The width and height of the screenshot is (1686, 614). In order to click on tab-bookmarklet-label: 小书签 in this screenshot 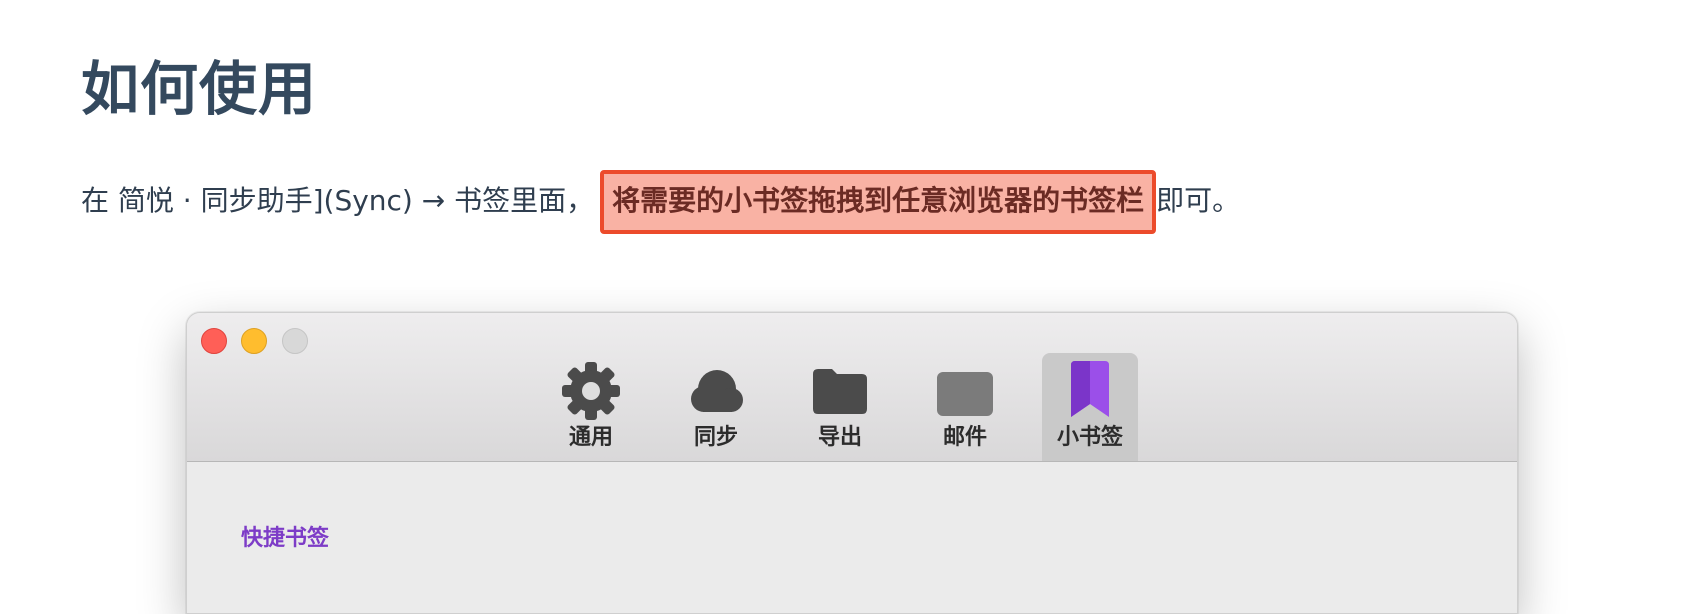, I will do `click(1089, 437)`.